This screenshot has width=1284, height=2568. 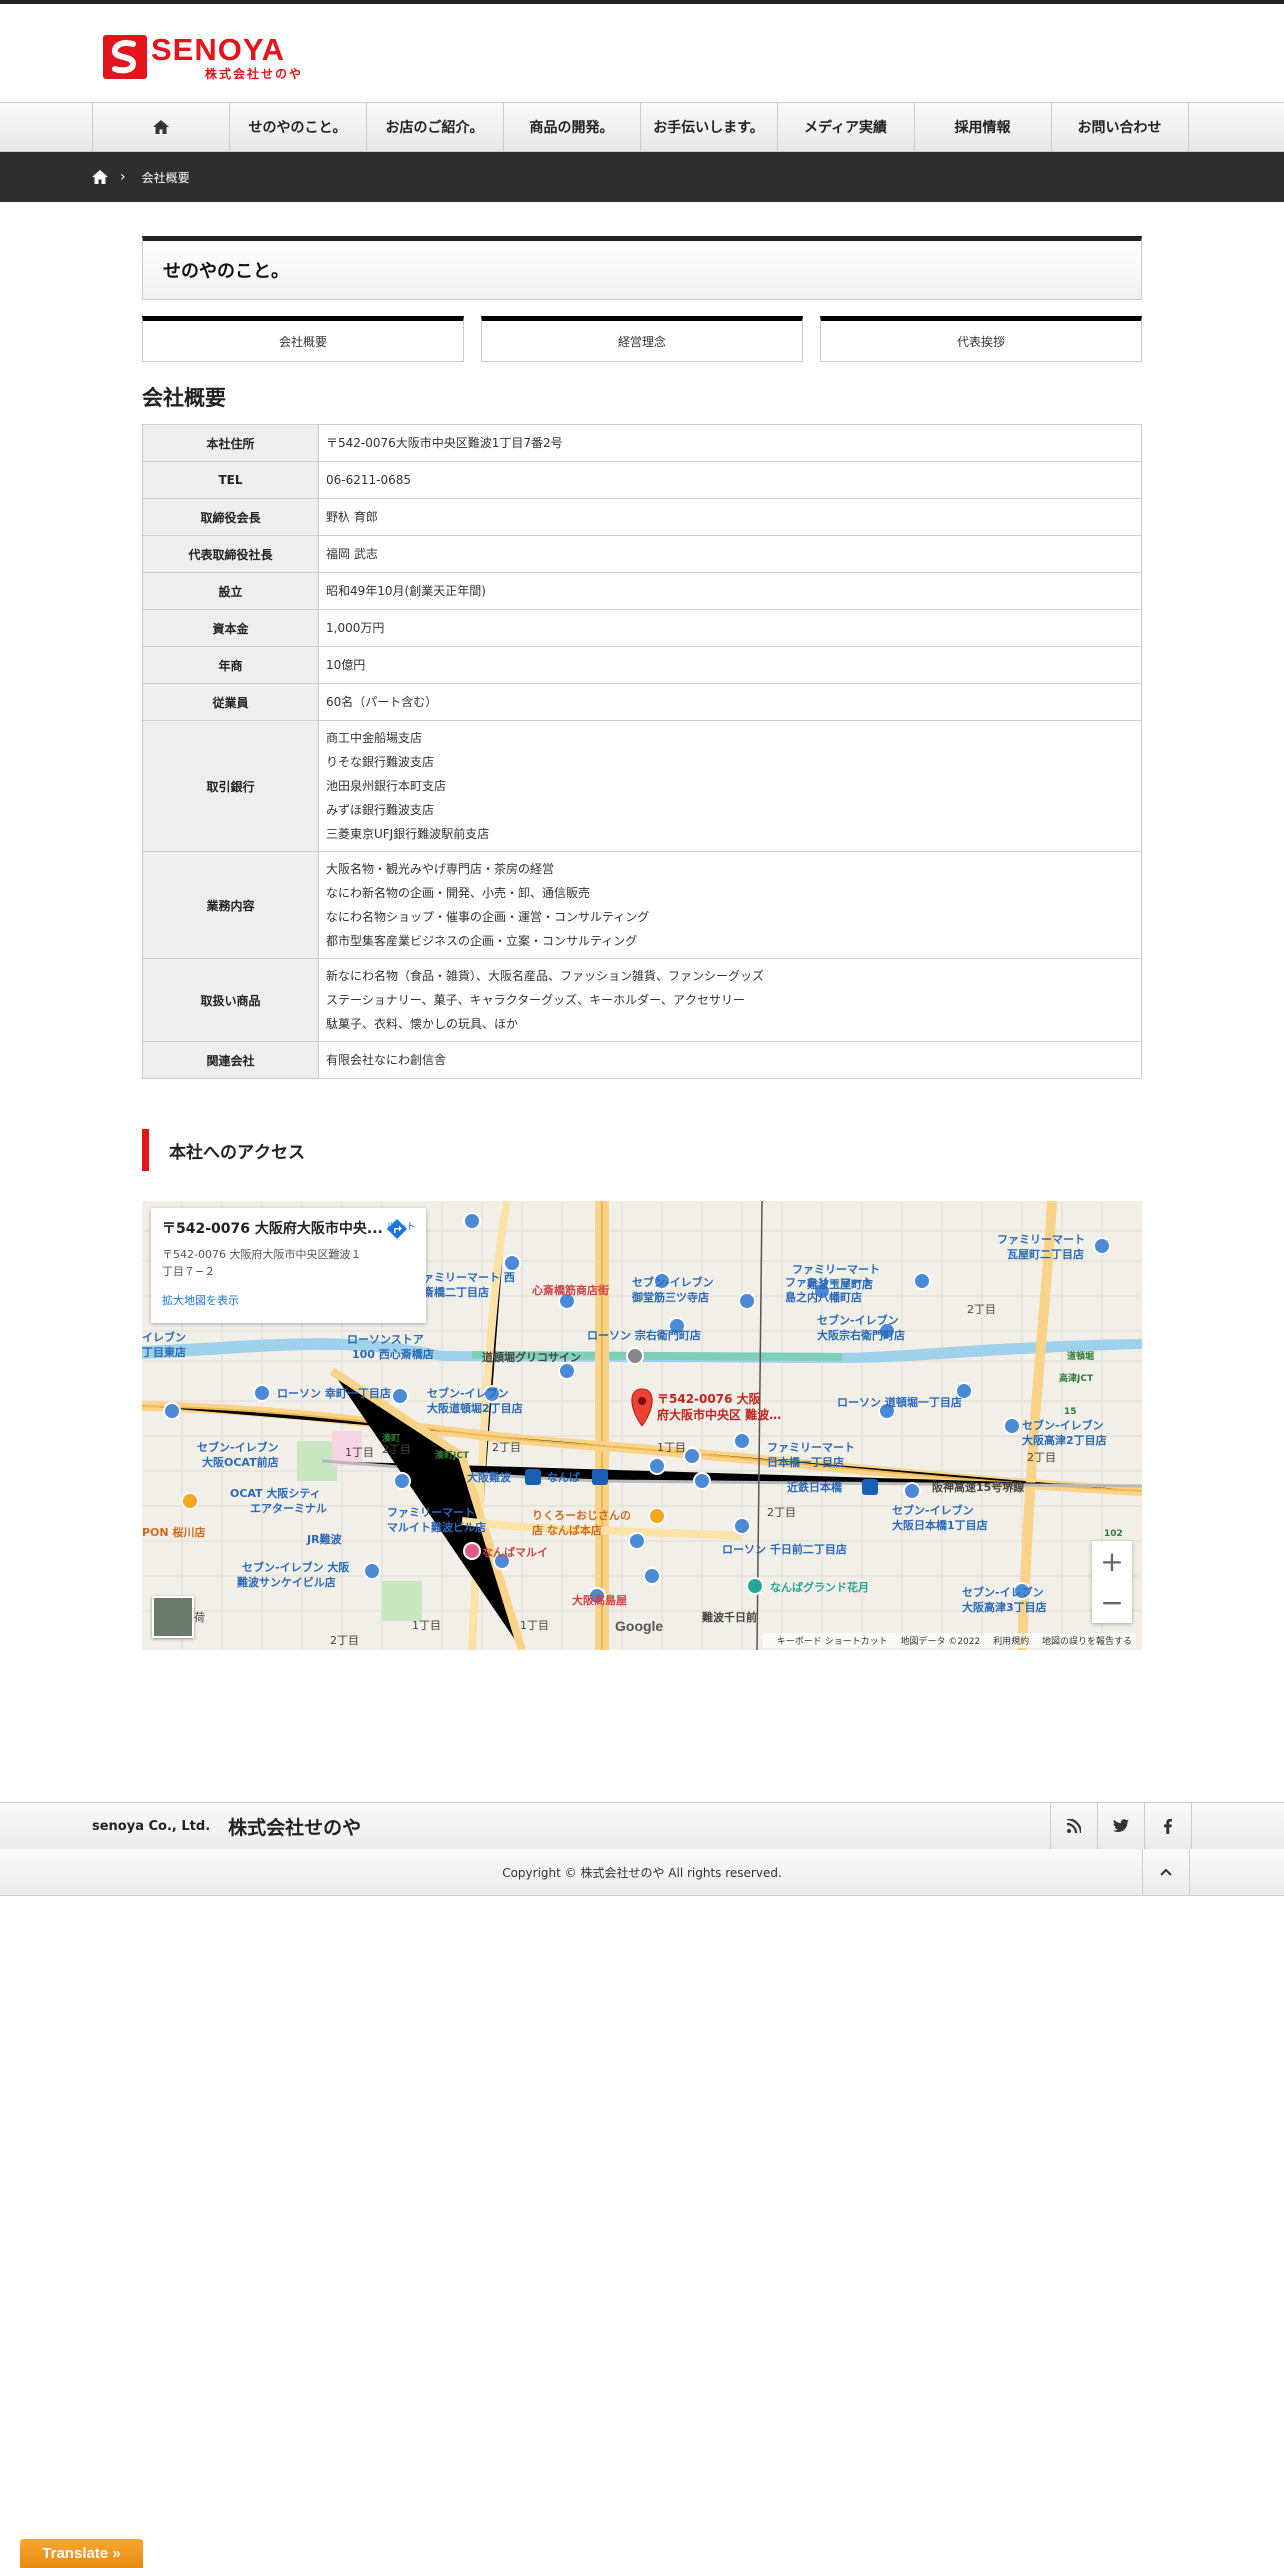 What do you see at coordinates (1112, 1561) in the screenshot?
I see `zoom-in-button: +` at bounding box center [1112, 1561].